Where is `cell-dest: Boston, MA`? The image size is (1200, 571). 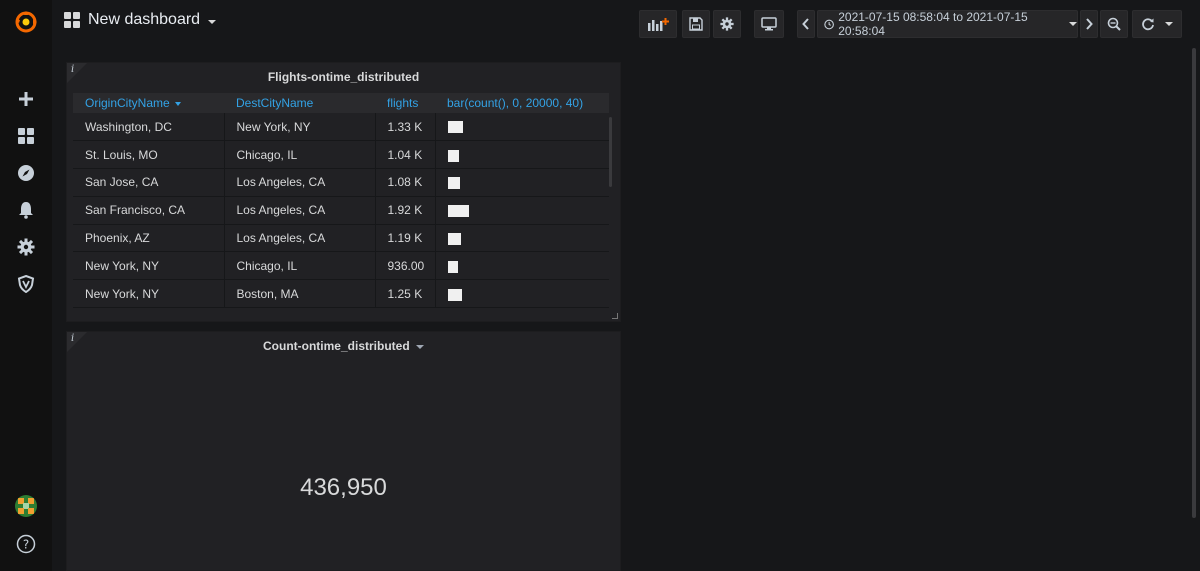 cell-dest: Boston, MA is located at coordinates (300, 294).